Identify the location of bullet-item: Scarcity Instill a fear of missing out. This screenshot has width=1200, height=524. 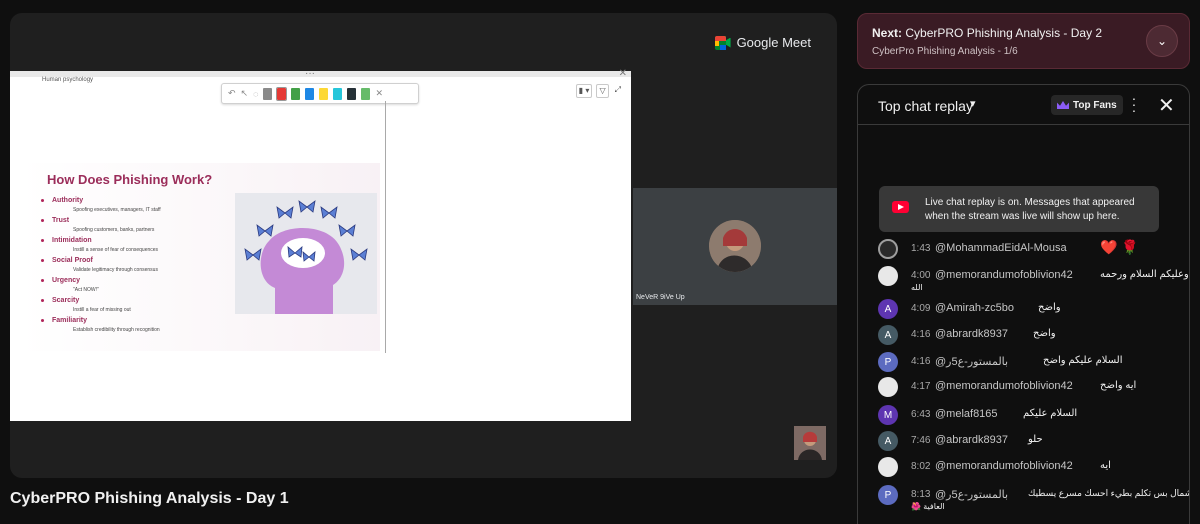
(131, 305).